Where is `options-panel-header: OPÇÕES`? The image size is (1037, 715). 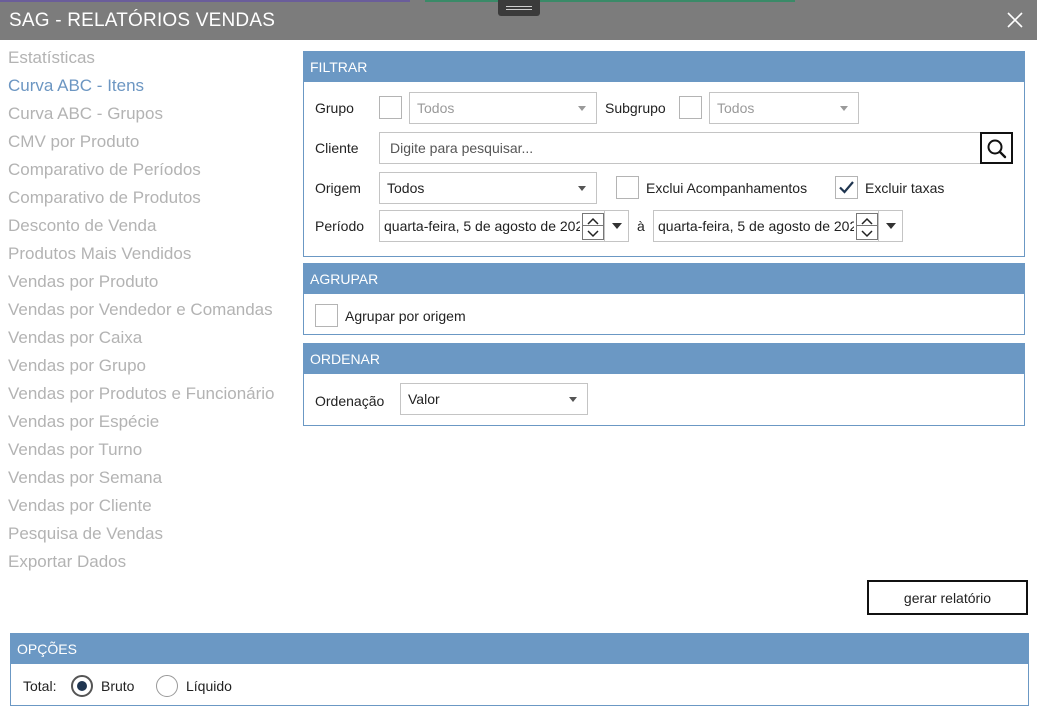
options-panel-header: OPÇÕES is located at coordinates (519, 649).